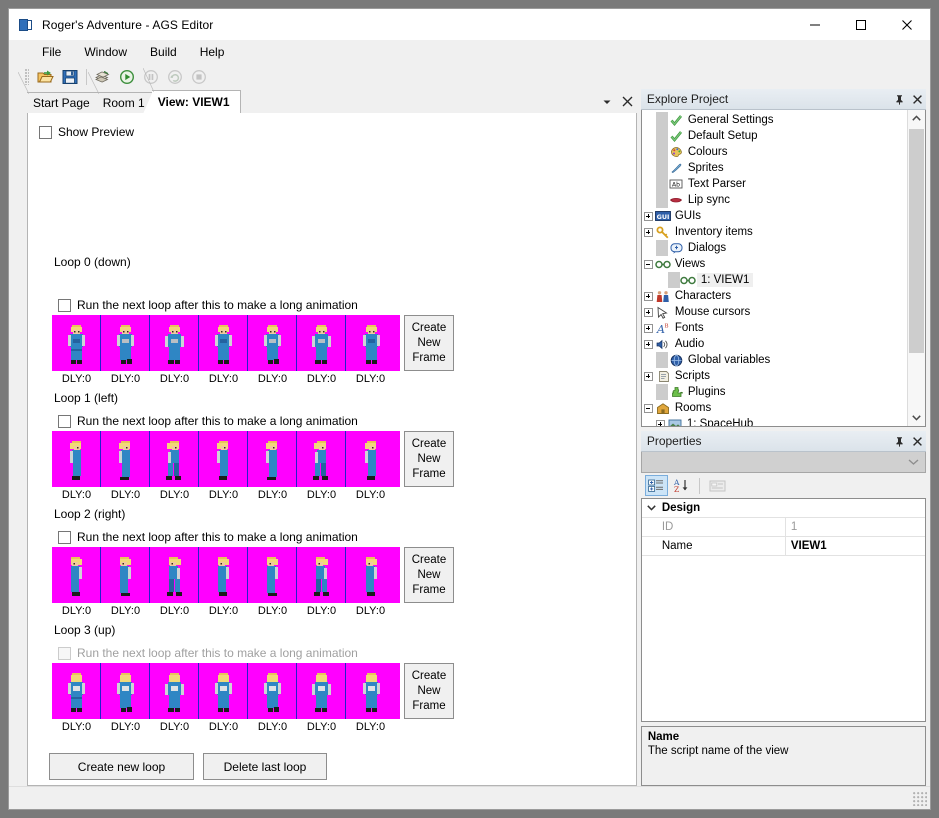 The image size is (939, 818). I want to click on tree-item-fonts: AB Fonts, so click(774, 328).